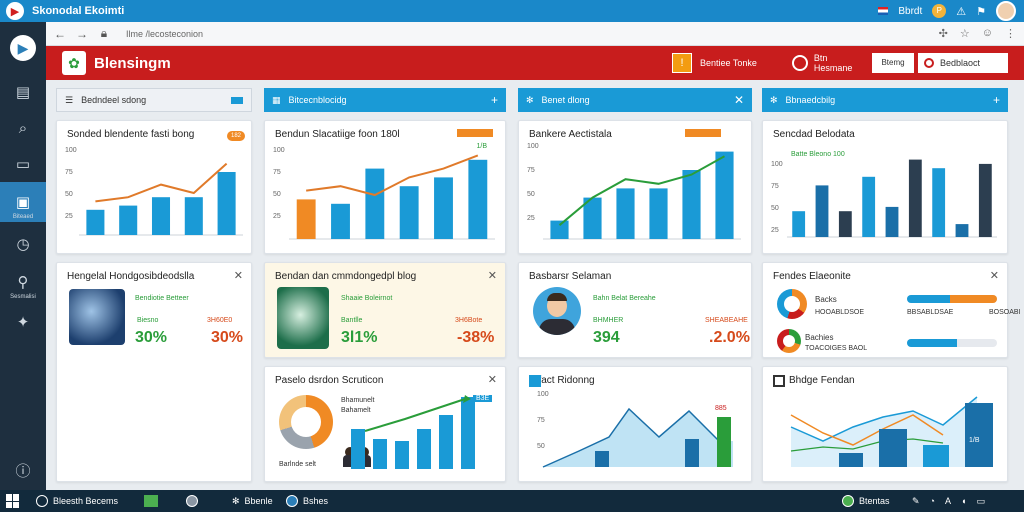 Image resolution: width=1024 pixels, height=512 pixels. What do you see at coordinates (893, 63) in the screenshot?
I see `header-button-3: Btemg` at bounding box center [893, 63].